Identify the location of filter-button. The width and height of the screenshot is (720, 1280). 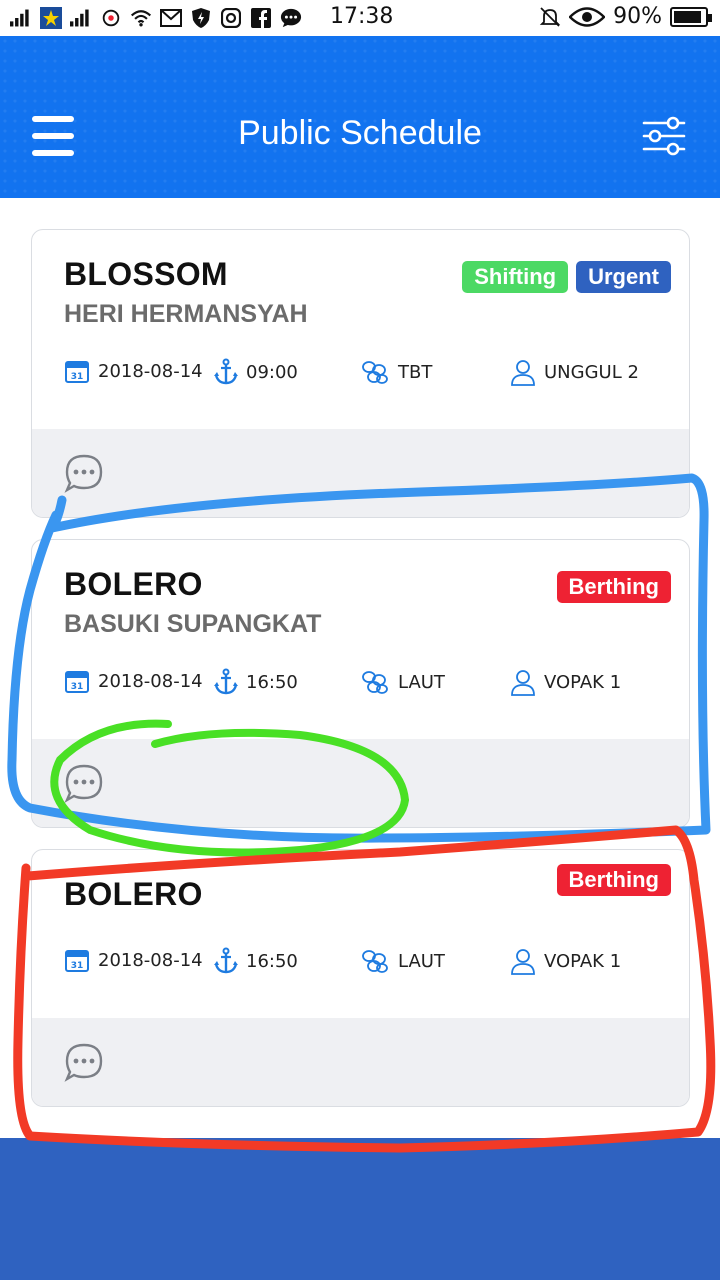
(664, 136).